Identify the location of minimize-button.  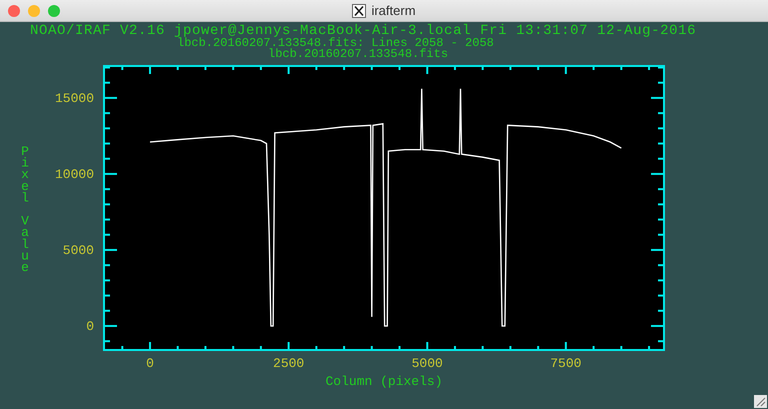
(34, 11).